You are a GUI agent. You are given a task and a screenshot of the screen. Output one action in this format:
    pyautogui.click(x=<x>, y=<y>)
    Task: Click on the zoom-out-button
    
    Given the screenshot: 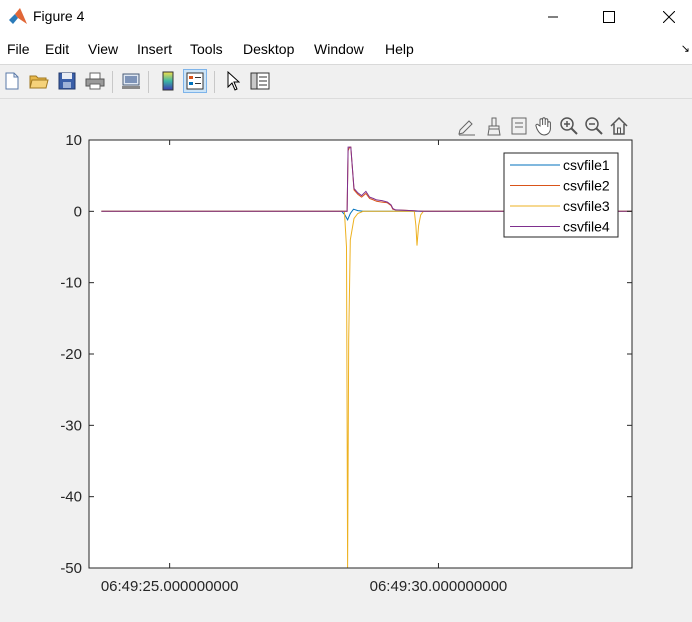 What is the action you would take?
    pyautogui.click(x=594, y=126)
    